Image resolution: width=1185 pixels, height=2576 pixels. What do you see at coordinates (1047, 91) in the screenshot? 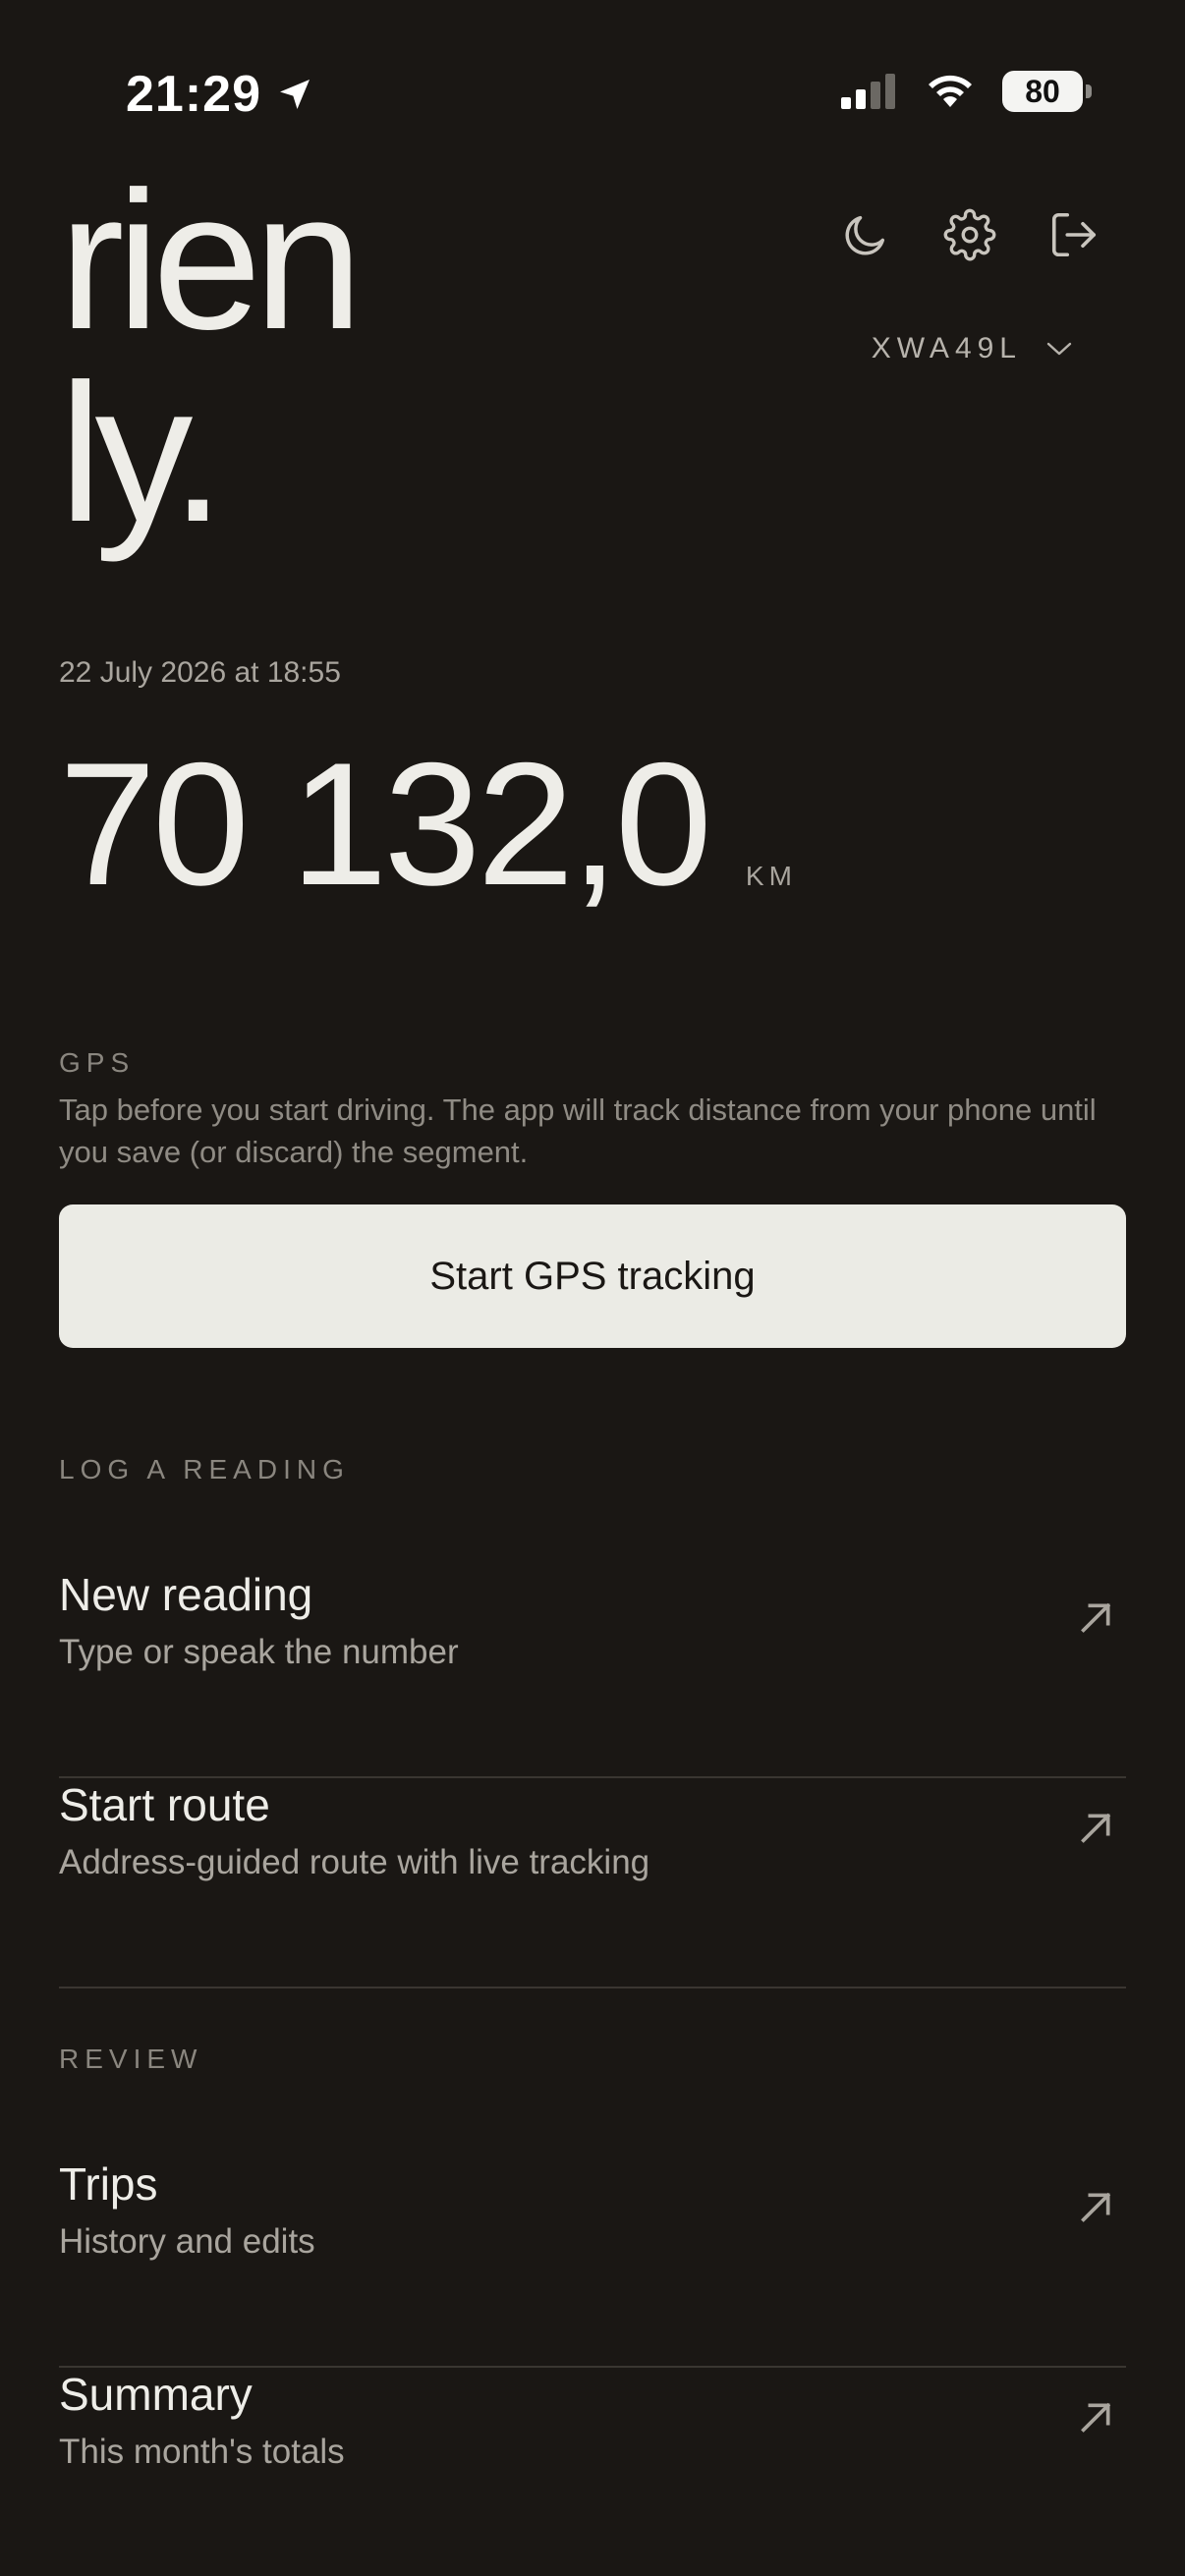
I see `battery-indicator: 80` at bounding box center [1047, 91].